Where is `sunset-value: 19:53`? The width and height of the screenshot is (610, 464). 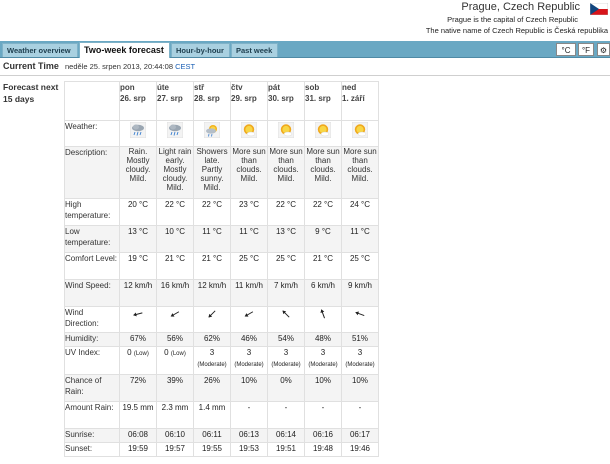 sunset-value: 19:53 is located at coordinates (249, 449).